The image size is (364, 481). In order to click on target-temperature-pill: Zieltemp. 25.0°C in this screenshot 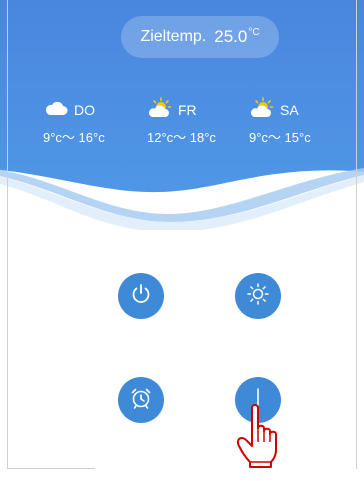, I will do `click(200, 37)`.